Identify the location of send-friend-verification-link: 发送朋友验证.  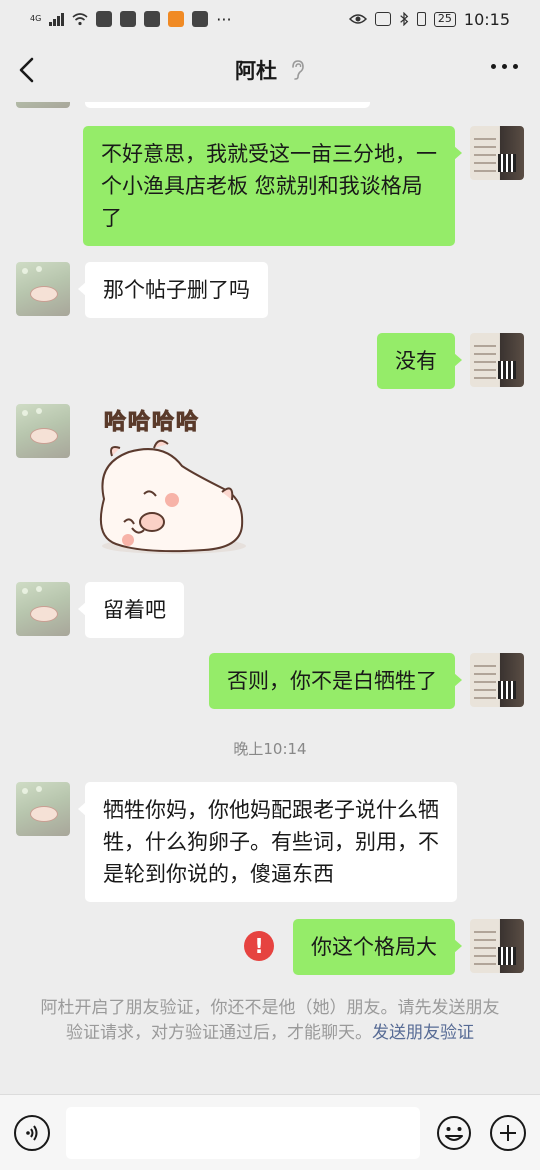
(423, 1033).